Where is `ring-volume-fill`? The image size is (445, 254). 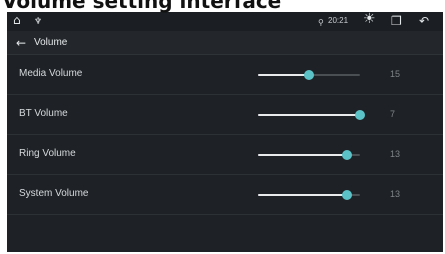
ring-volume-fill is located at coordinates (302, 155).